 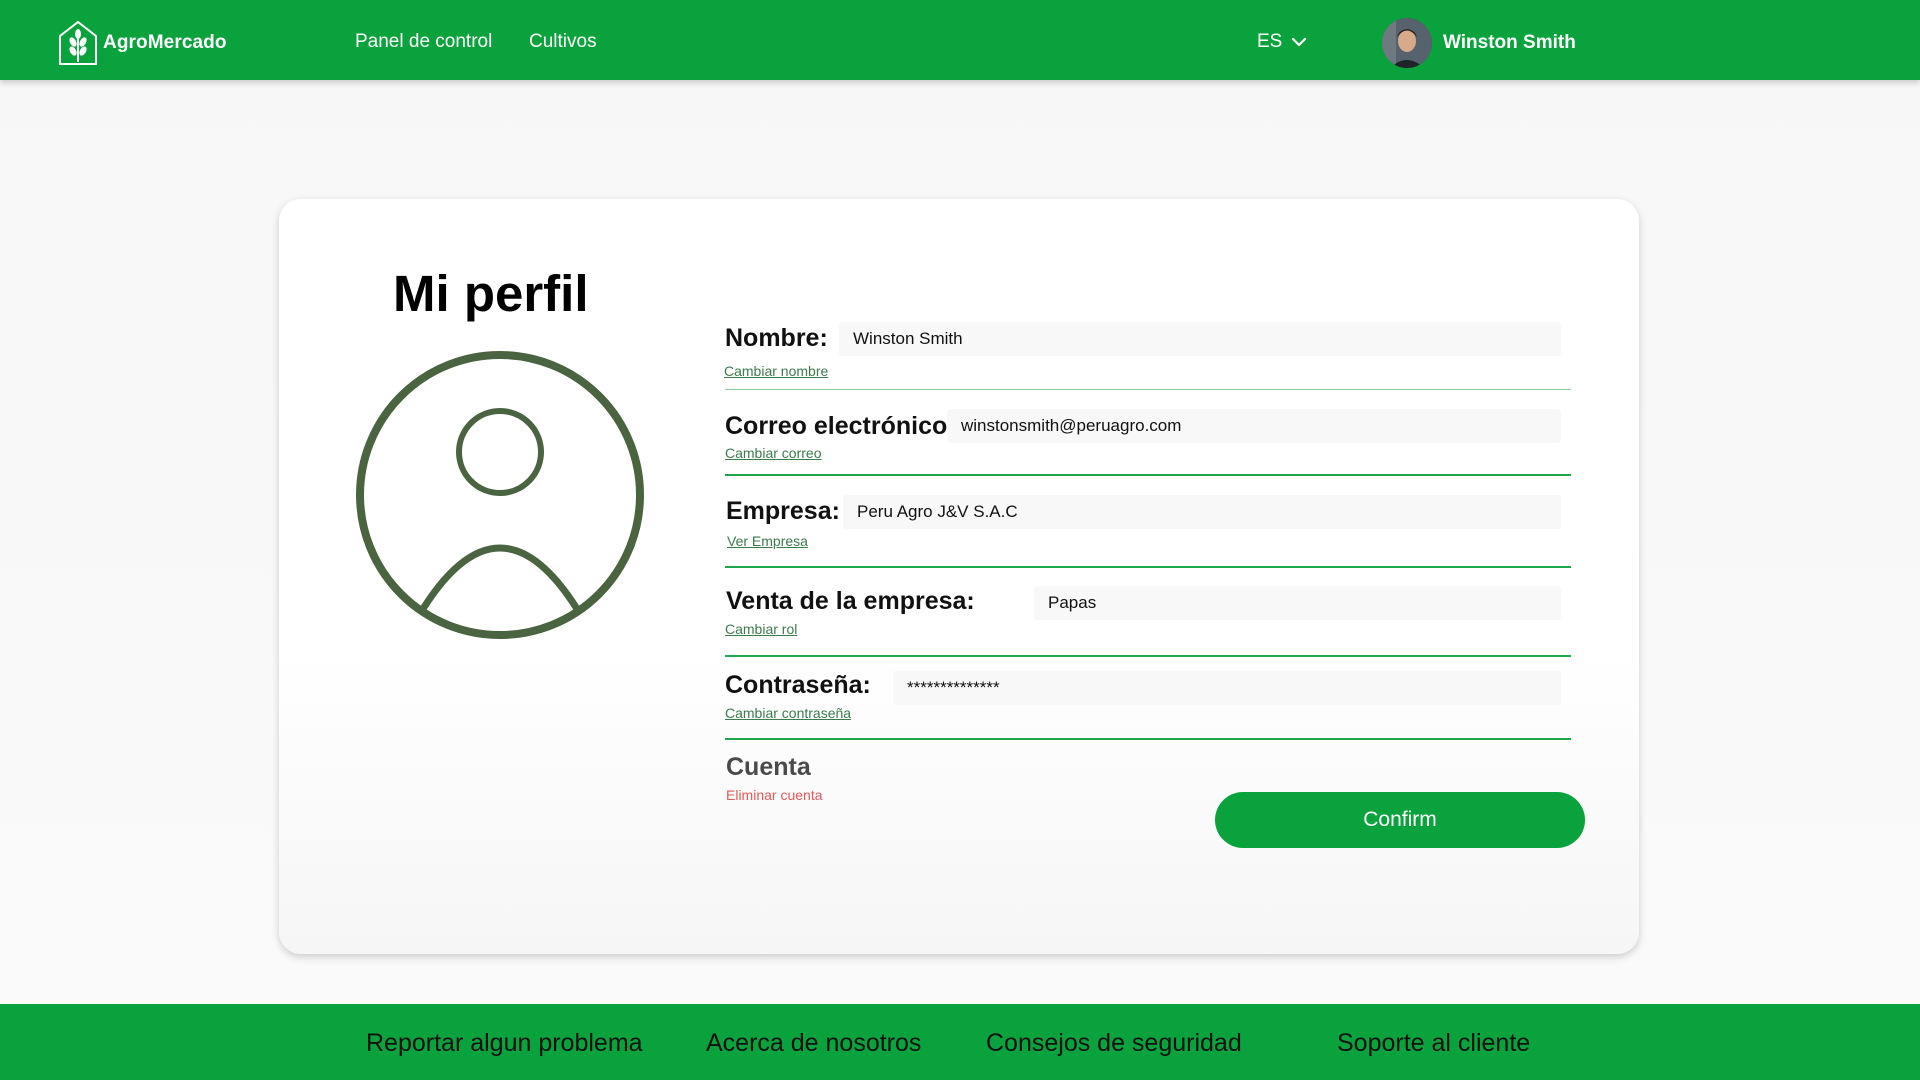 I want to click on sales-label: Venta de la empresa:, so click(x=850, y=601).